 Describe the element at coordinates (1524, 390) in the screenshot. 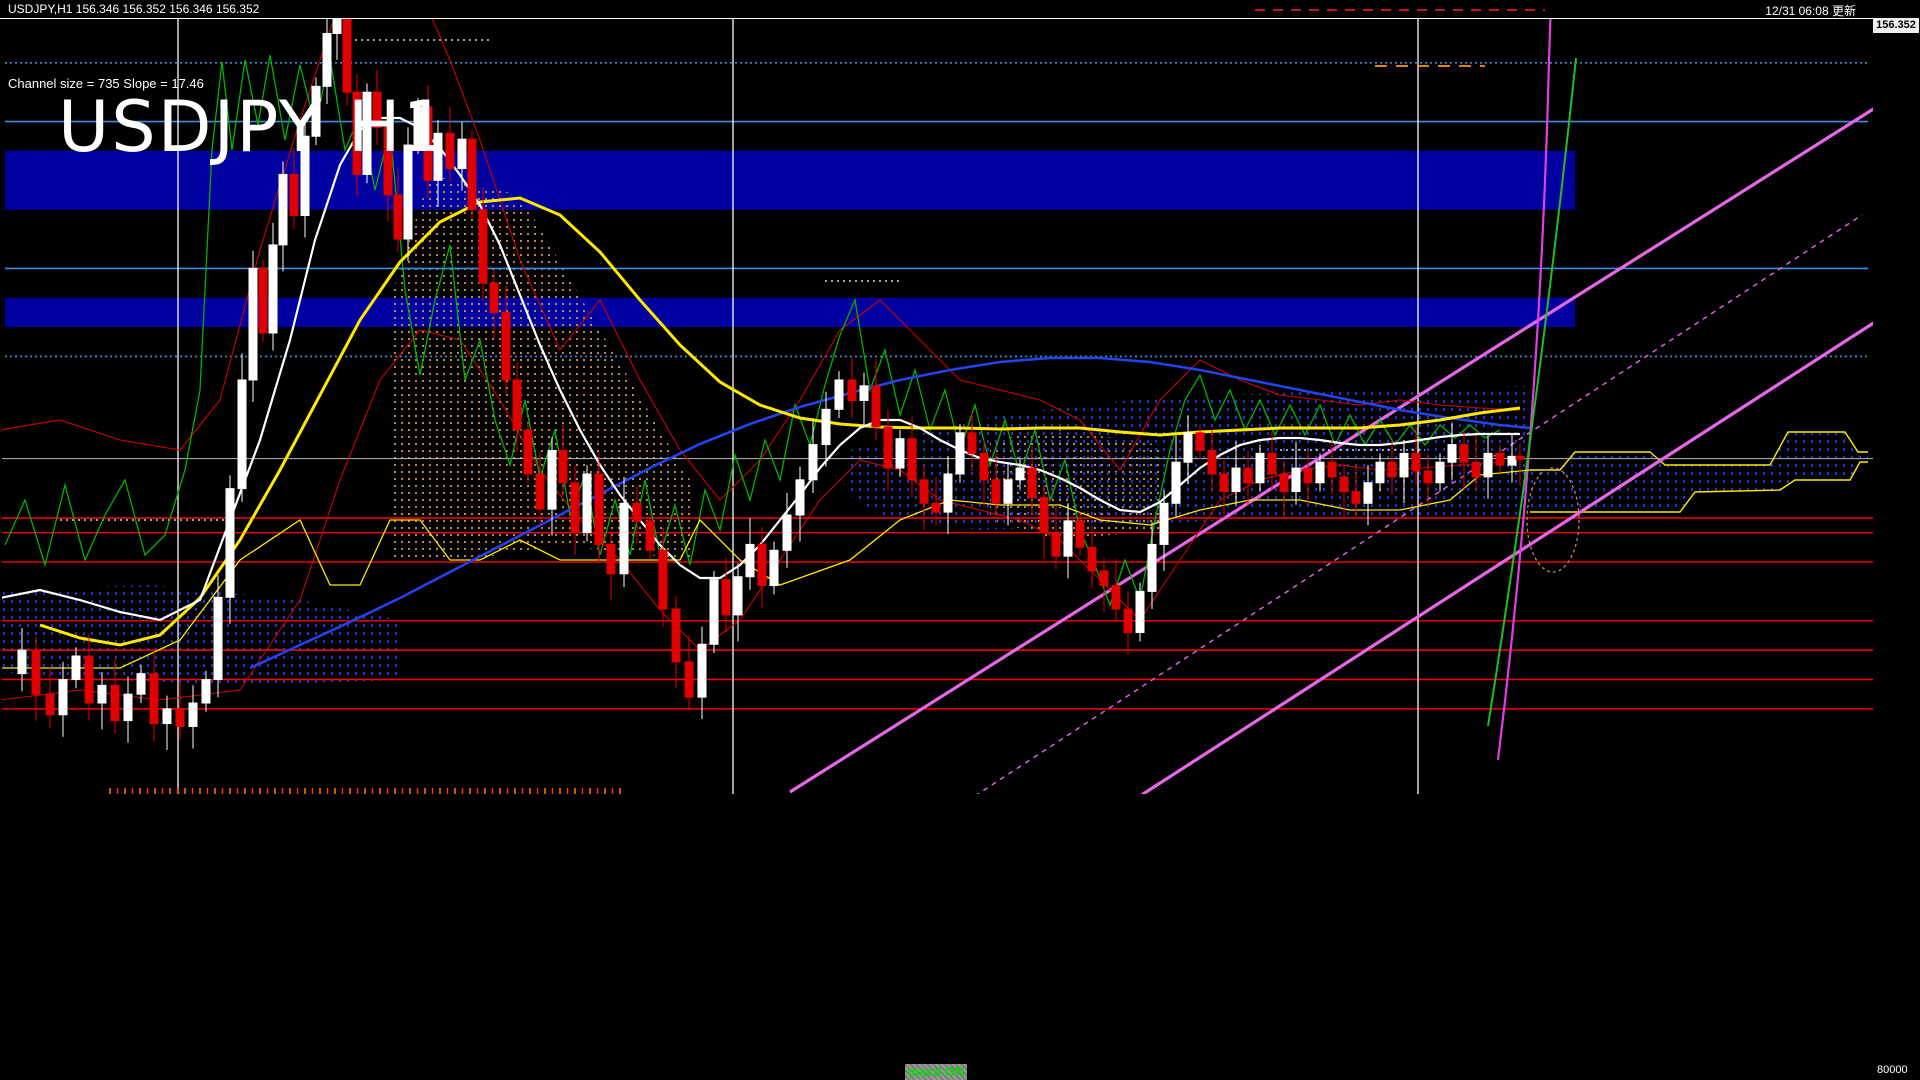

I see `channel-end-magenta` at that location.